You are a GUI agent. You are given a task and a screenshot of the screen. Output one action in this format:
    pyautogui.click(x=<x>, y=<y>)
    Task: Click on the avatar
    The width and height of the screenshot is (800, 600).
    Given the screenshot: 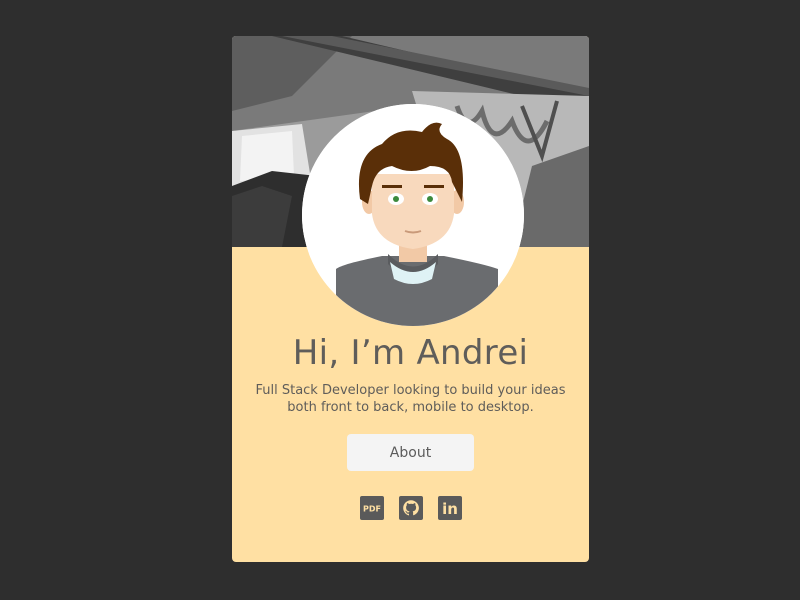 What is the action you would take?
    pyautogui.click(x=413, y=215)
    